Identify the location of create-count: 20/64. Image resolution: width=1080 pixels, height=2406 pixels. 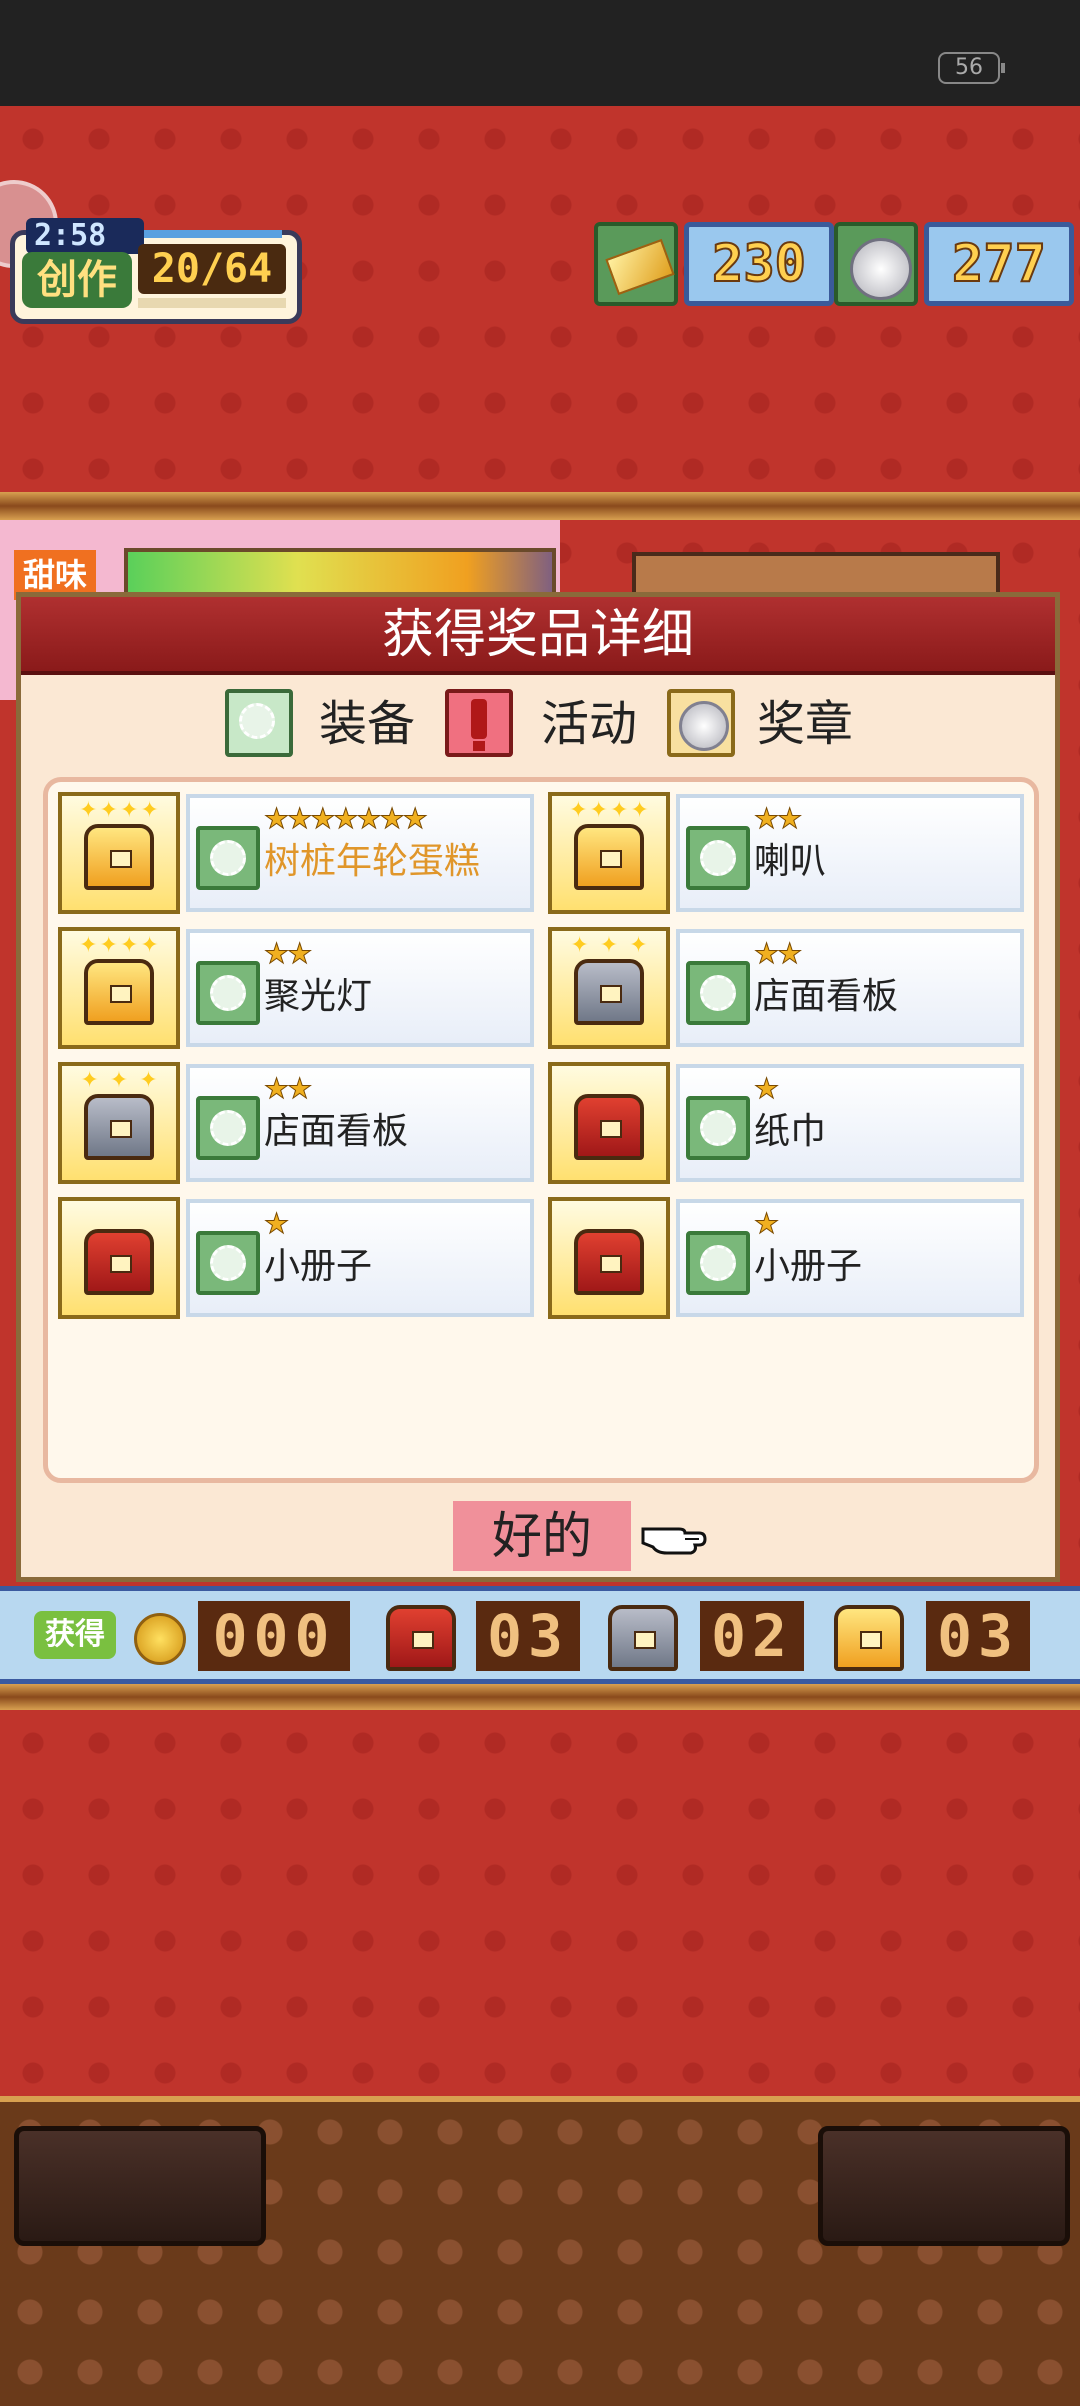
(212, 269).